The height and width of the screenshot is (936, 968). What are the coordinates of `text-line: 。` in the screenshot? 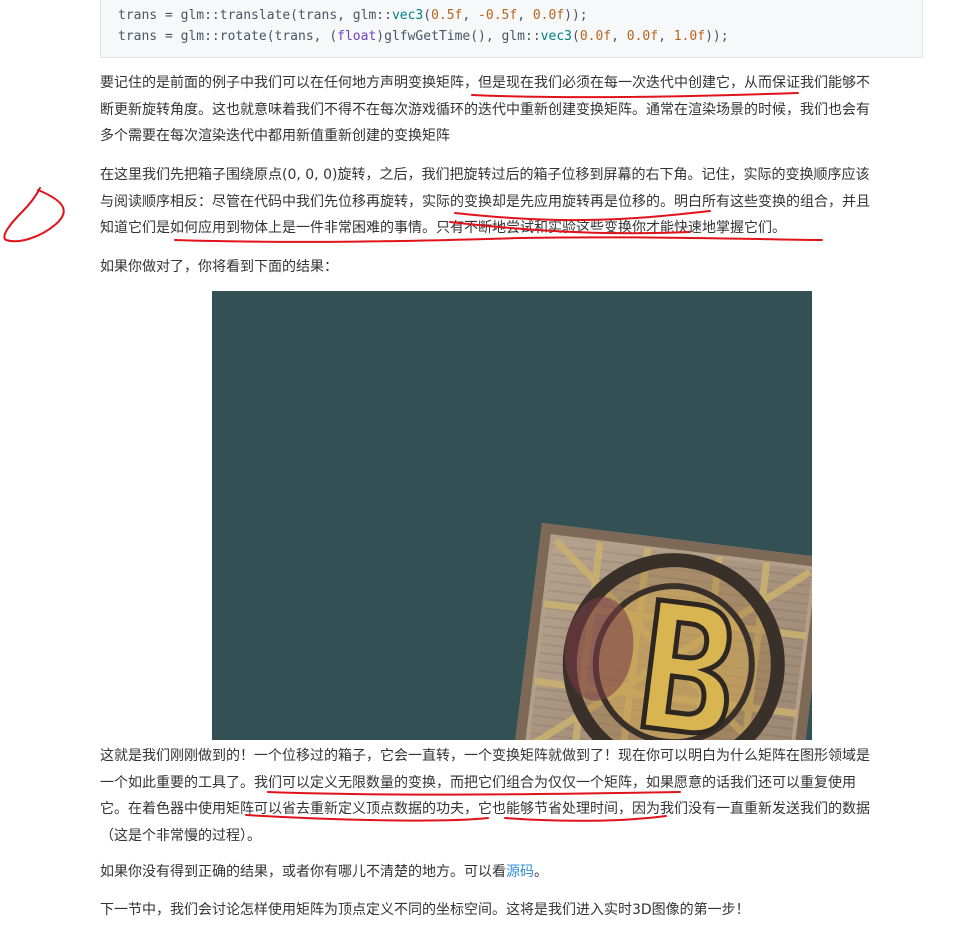 It's located at (541, 872).